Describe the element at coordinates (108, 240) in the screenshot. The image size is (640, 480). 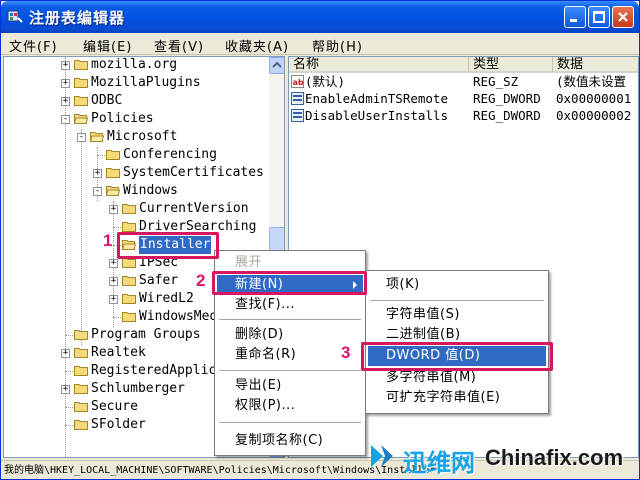
I see `annotation-step-1: 1` at that location.